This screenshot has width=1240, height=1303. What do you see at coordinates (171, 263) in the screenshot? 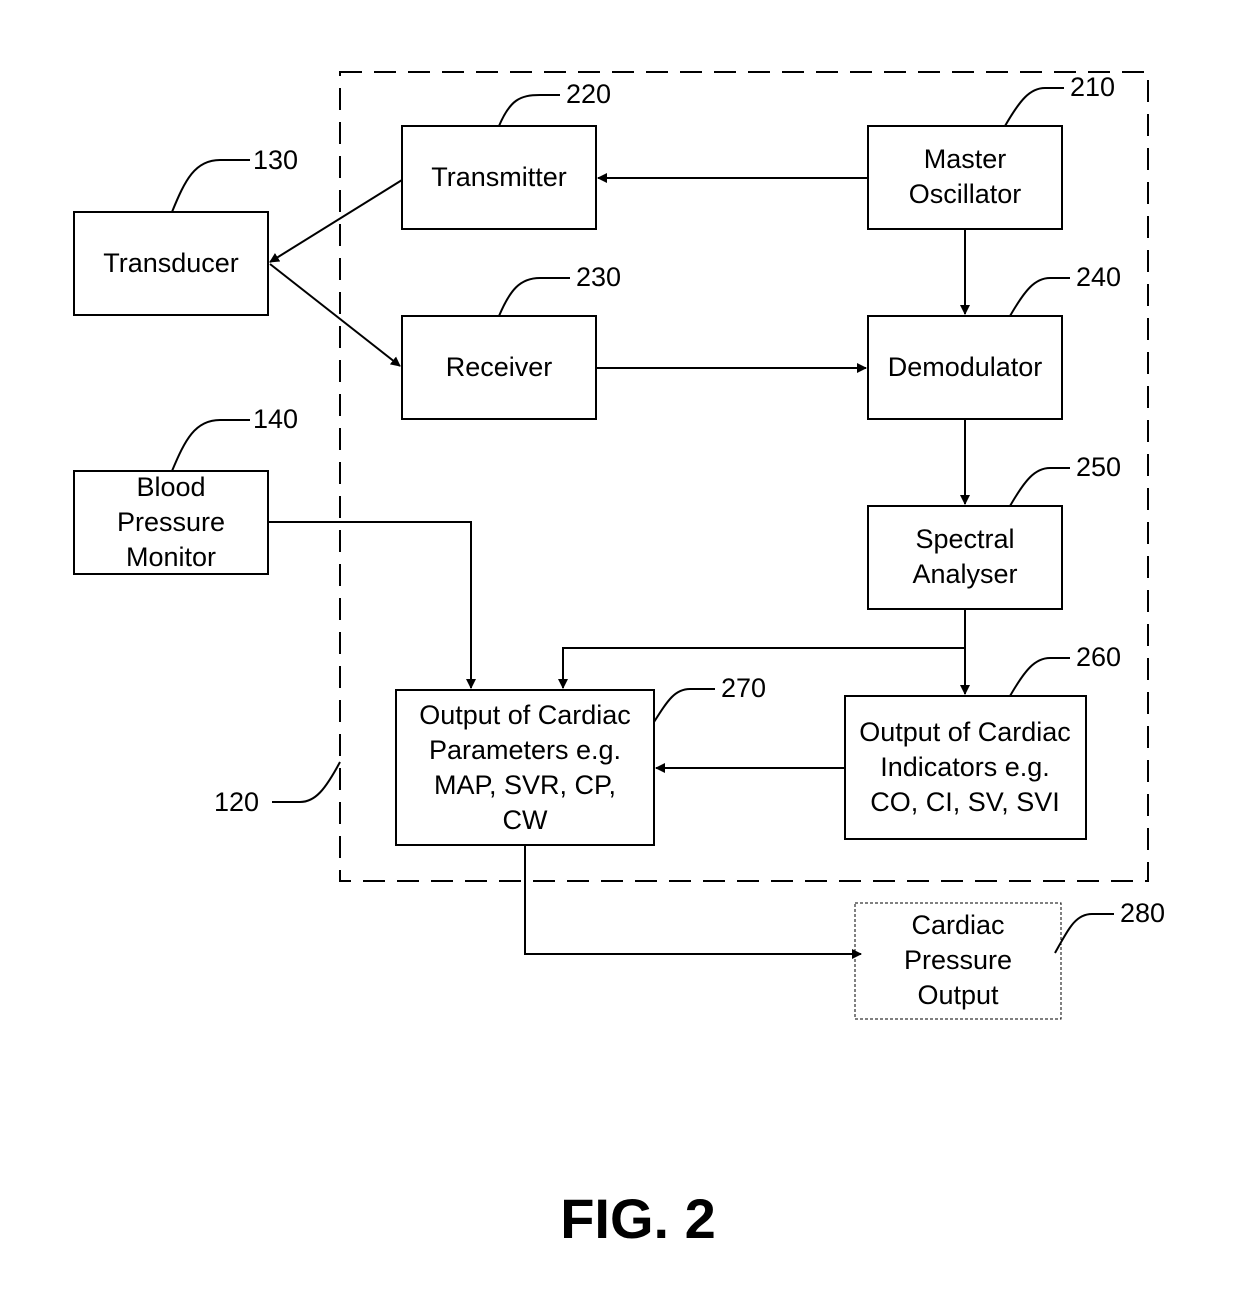
I see `transducer-label: Transducer` at bounding box center [171, 263].